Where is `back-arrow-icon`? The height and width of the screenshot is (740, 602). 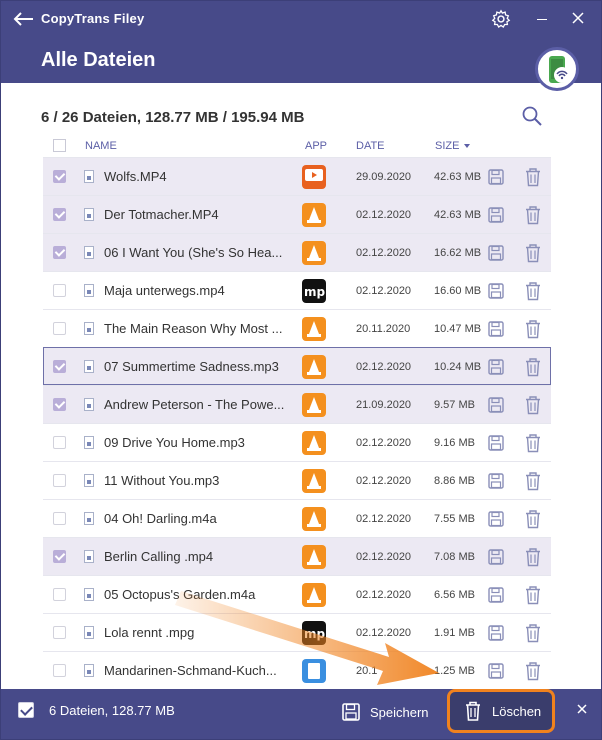
back-arrow-icon is located at coordinates (23, 19).